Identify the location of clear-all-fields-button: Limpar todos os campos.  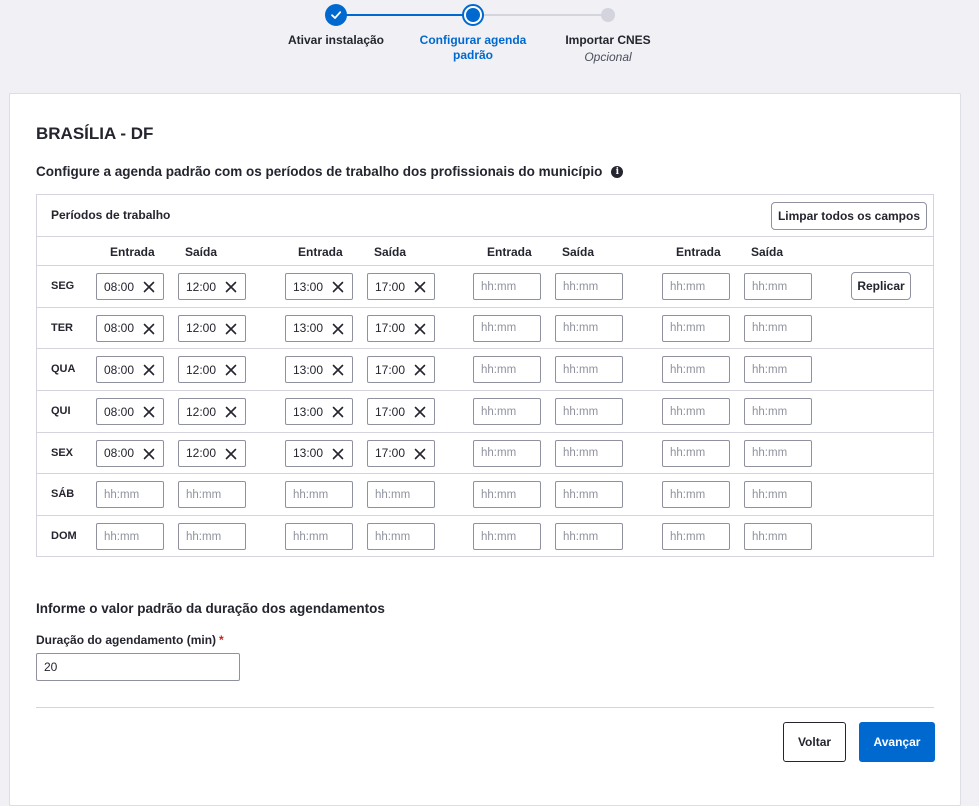
(848, 216).